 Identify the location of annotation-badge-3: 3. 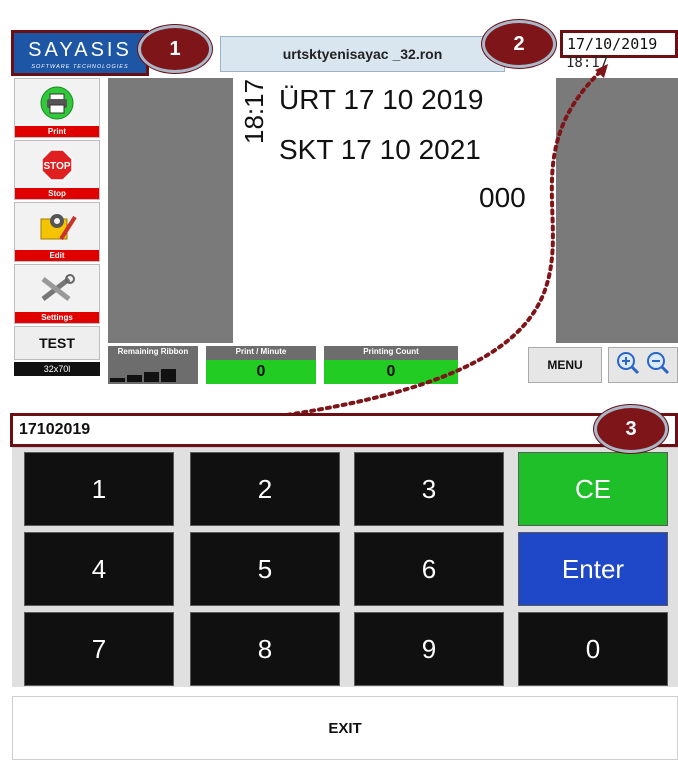
(631, 429).